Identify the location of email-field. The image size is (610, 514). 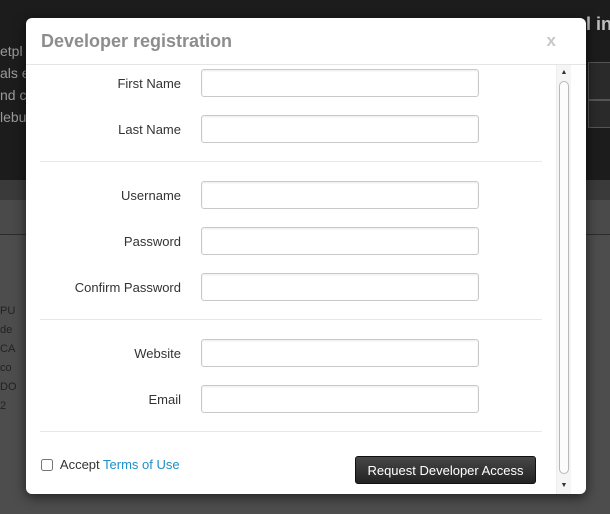
(340, 399).